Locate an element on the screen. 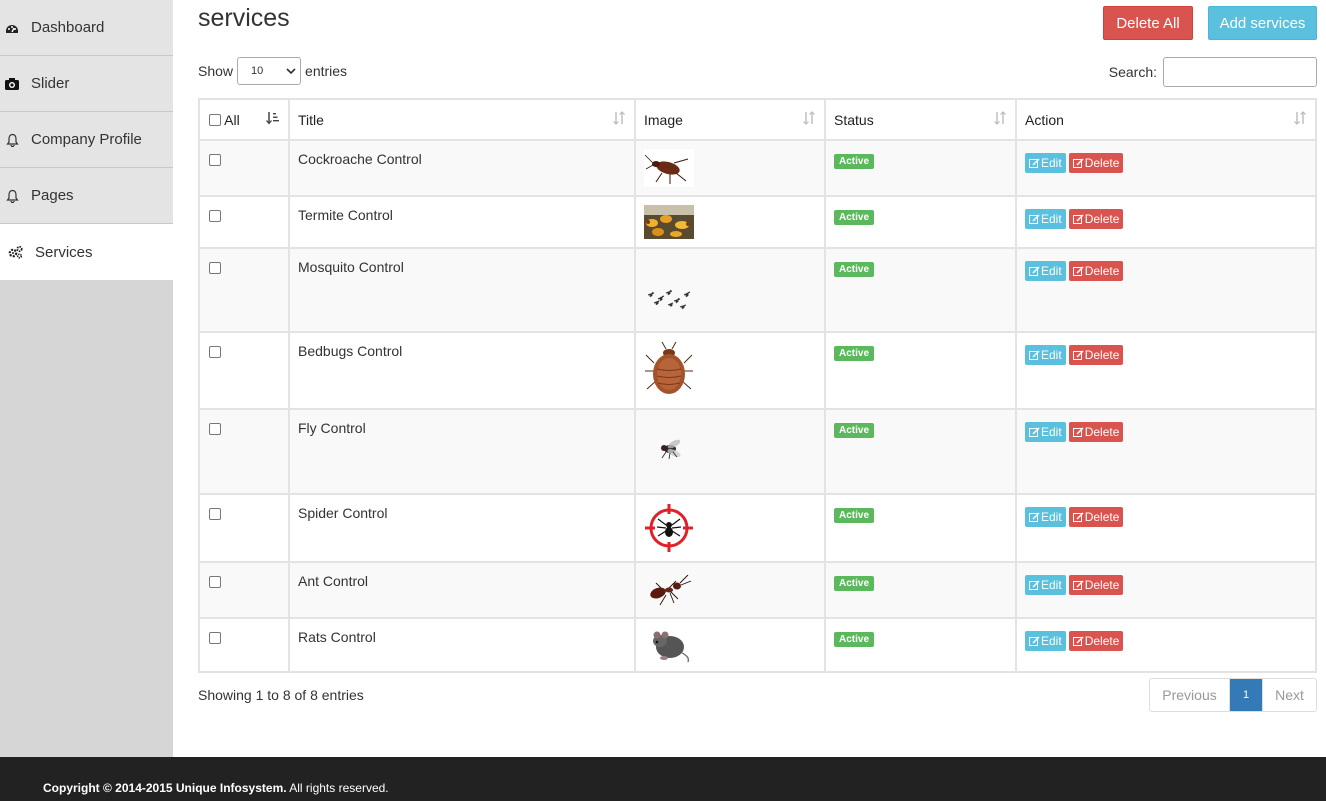  delete-all-button: Delete All is located at coordinates (1148, 23).